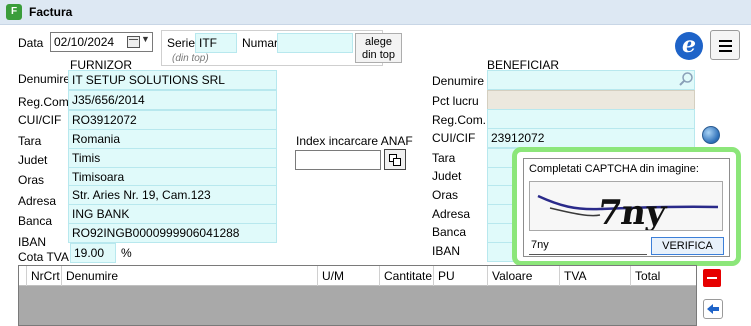 The width and height of the screenshot is (751, 326). Describe the element at coordinates (349, 276) in the screenshot. I see `col-um: U/M` at that location.